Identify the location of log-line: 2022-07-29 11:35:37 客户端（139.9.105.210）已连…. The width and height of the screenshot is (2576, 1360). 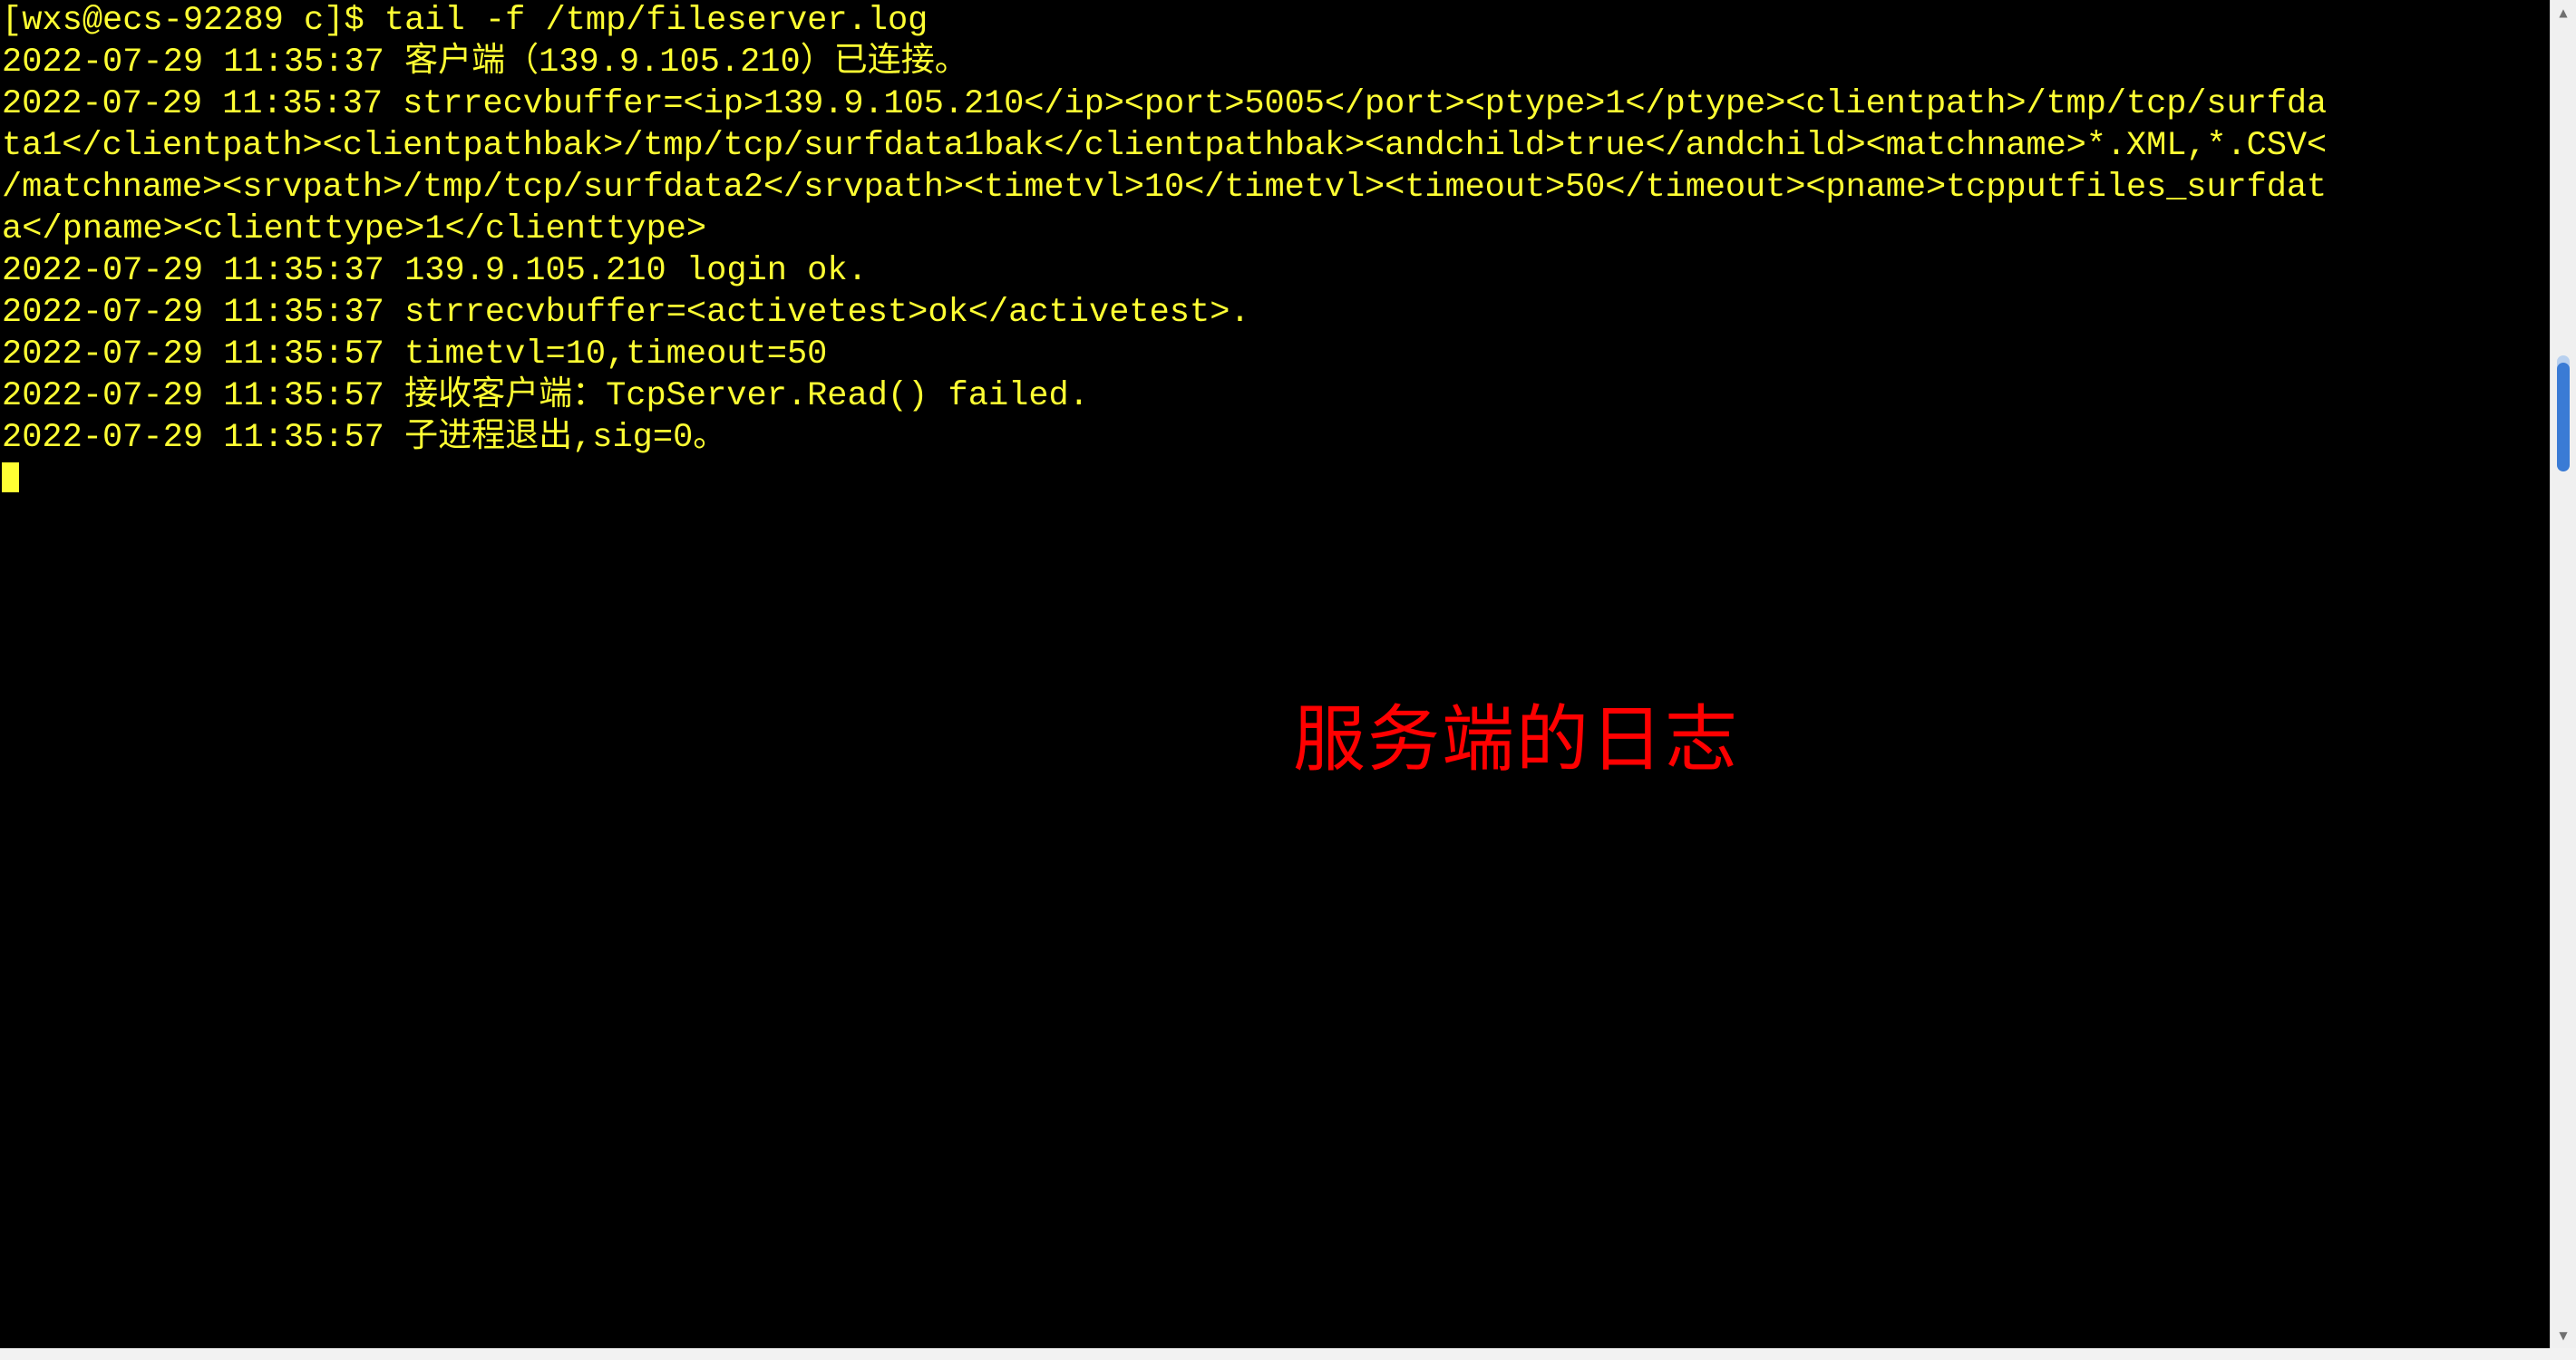
(485, 63).